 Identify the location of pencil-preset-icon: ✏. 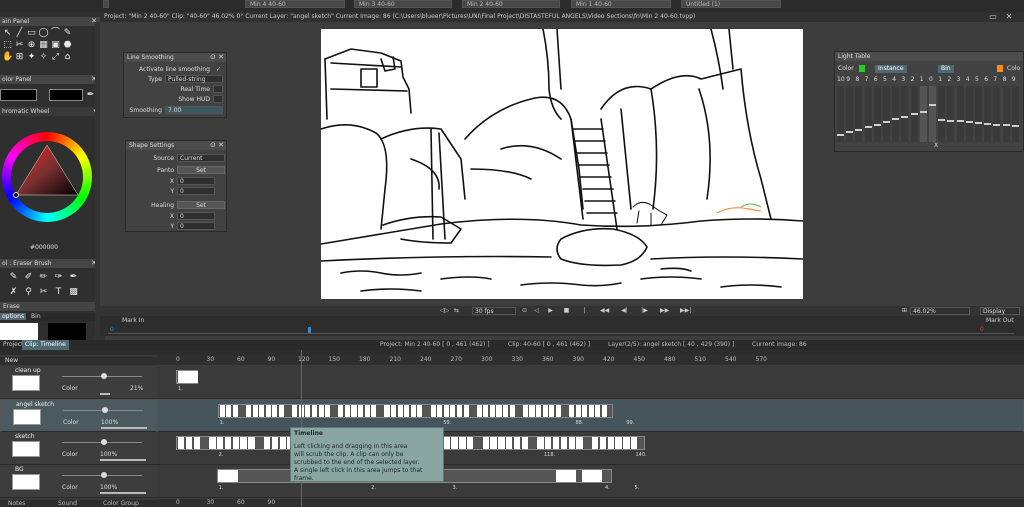
(43, 277).